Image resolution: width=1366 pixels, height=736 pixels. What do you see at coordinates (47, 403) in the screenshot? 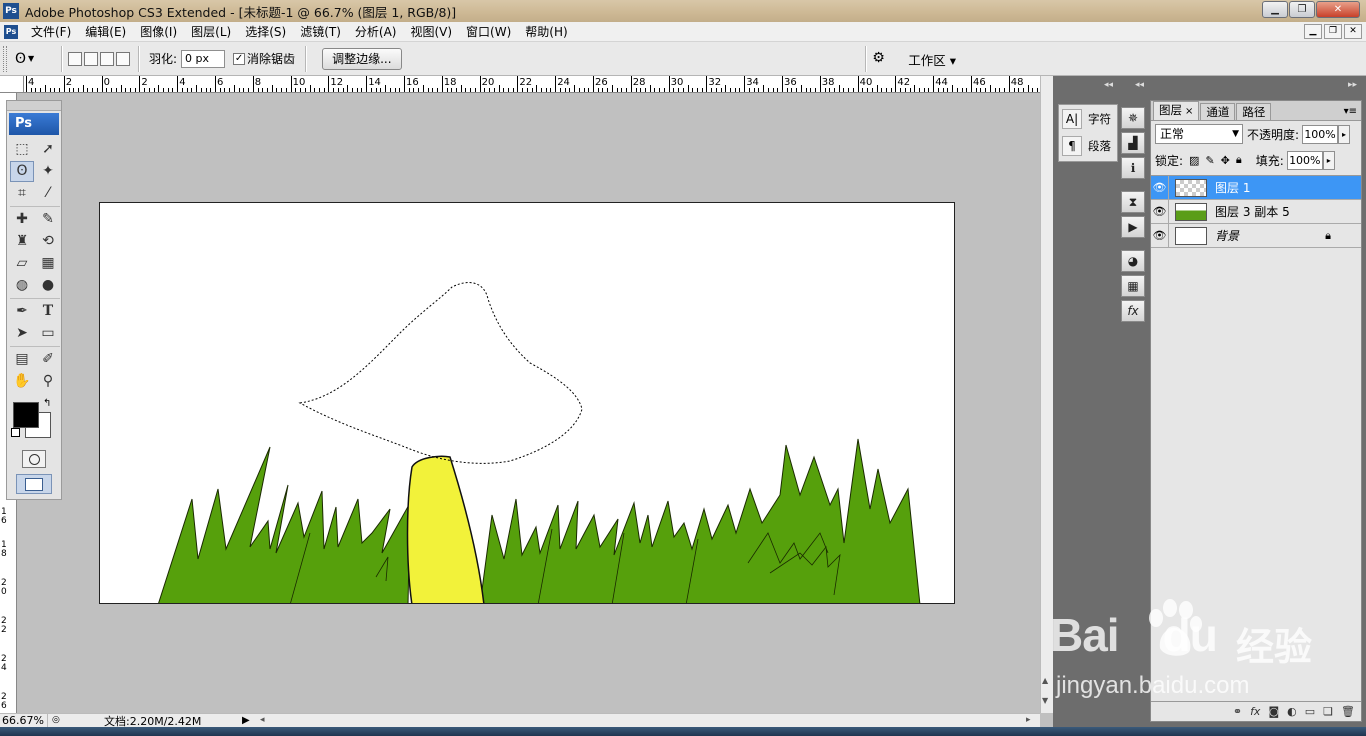
I see `swap-colors-icon: ↰` at bounding box center [47, 403].